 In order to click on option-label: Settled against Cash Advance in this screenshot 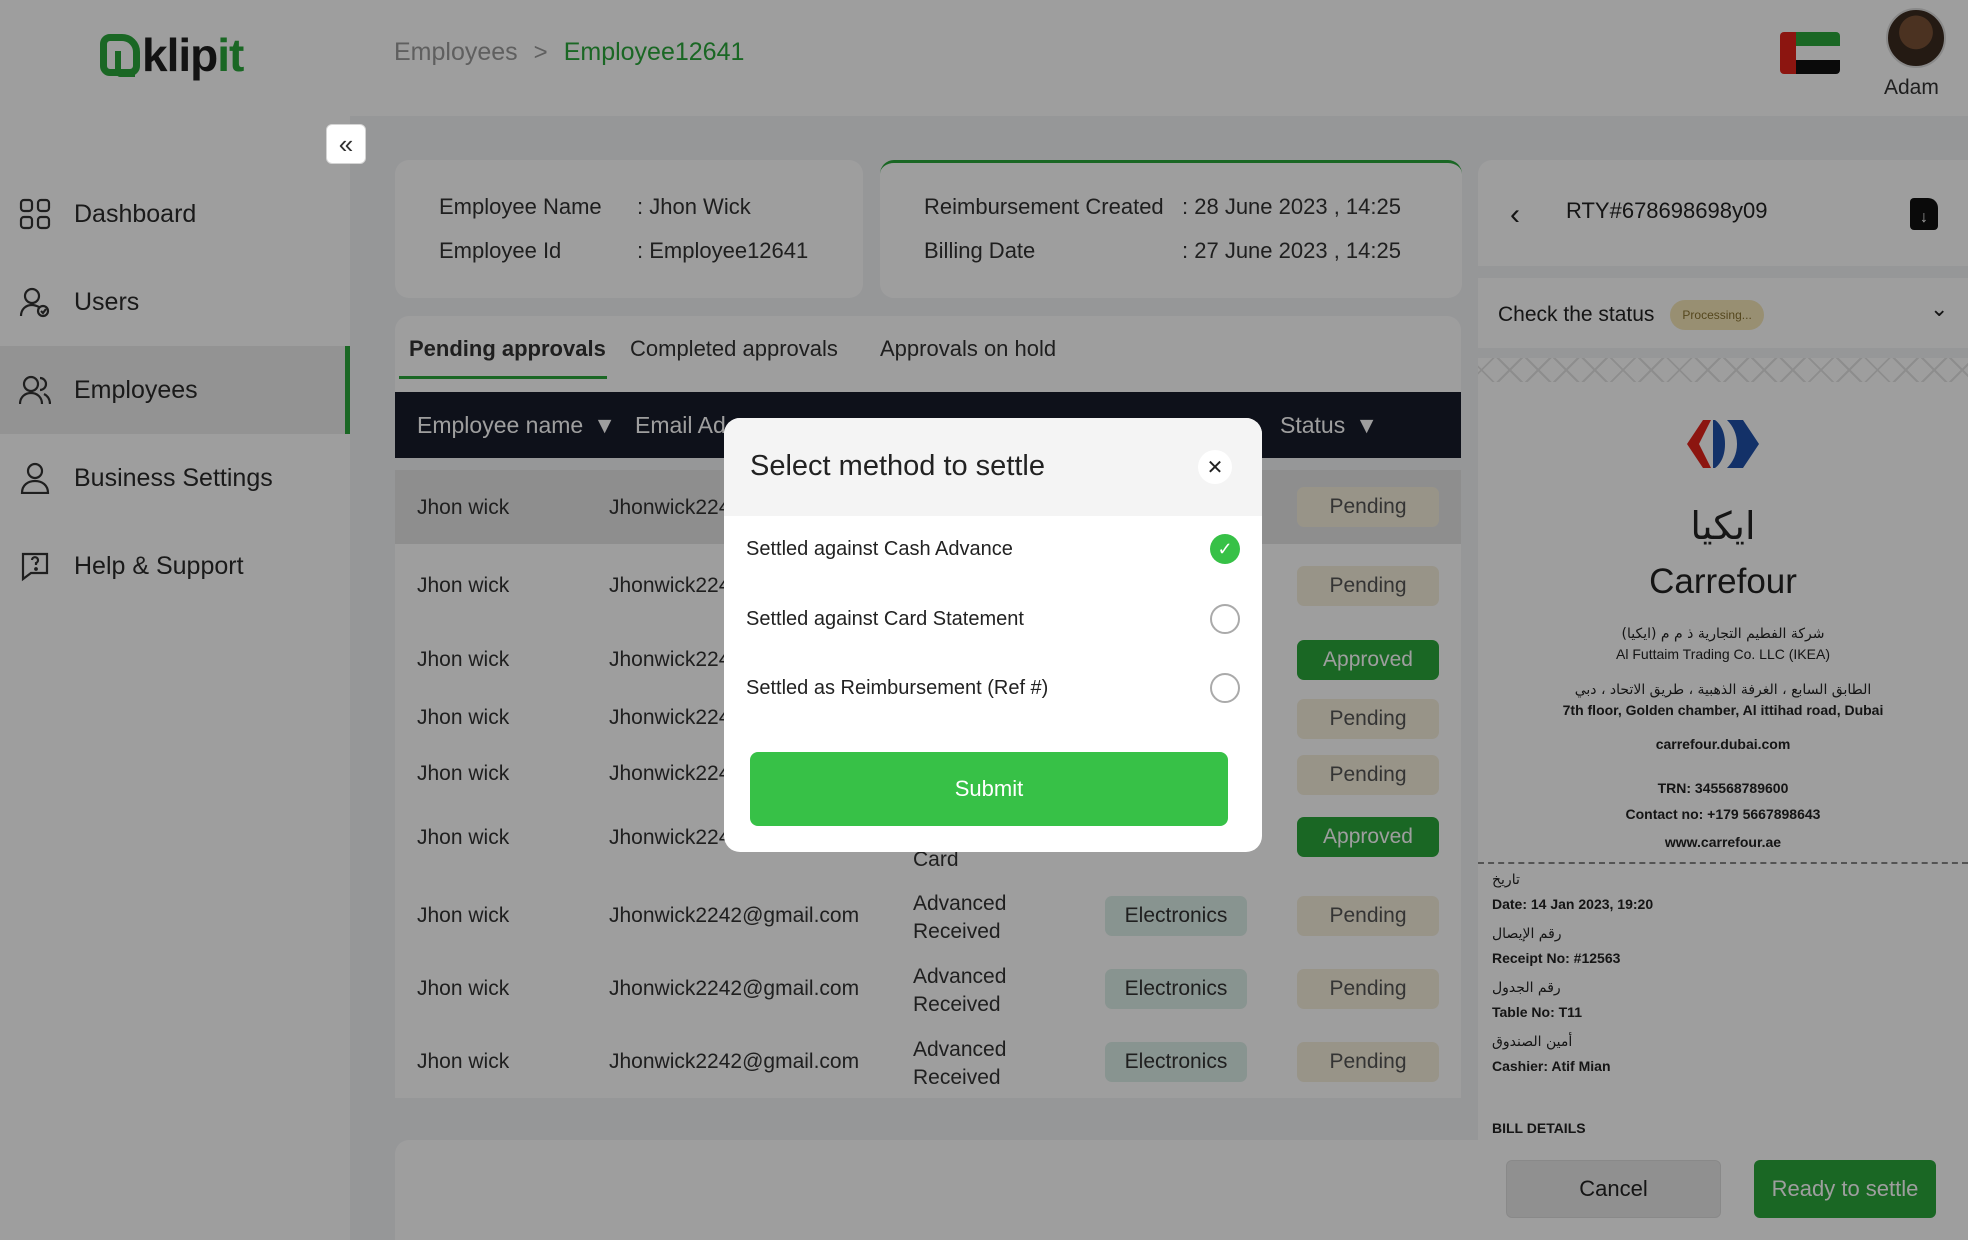, I will do `click(879, 549)`.